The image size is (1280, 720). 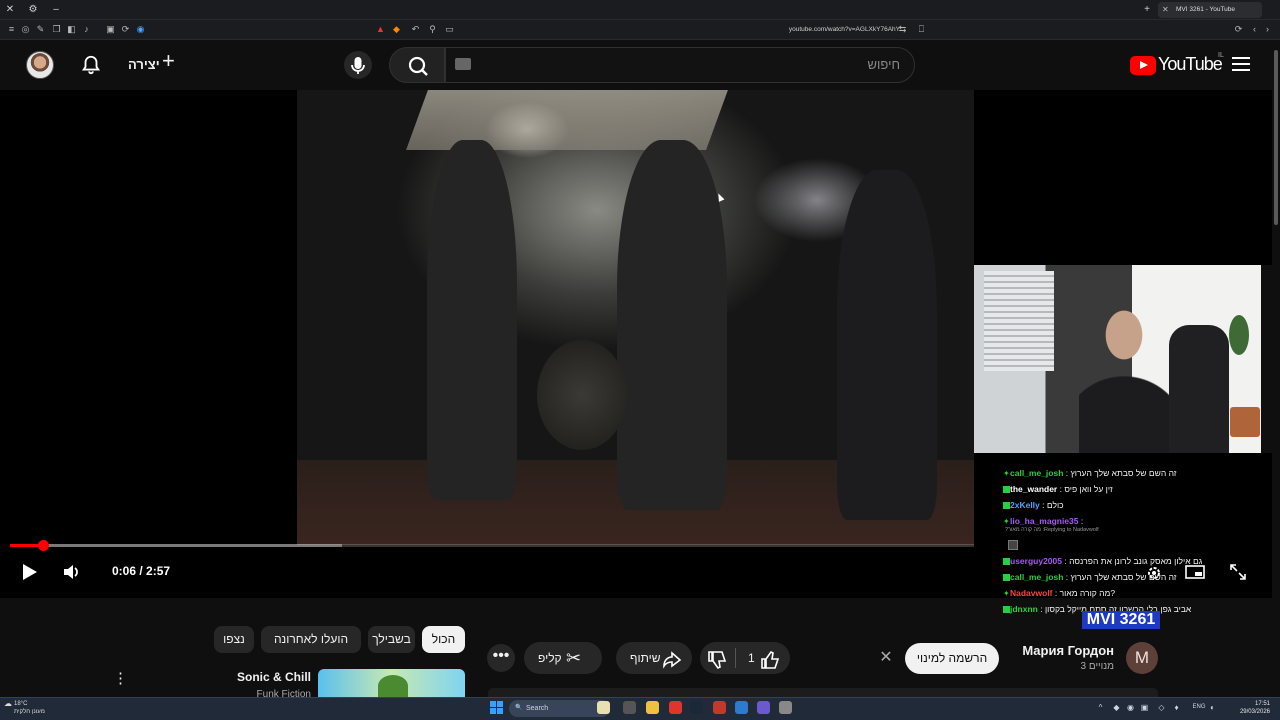 I want to click on play-icon, so click(x=29, y=572).